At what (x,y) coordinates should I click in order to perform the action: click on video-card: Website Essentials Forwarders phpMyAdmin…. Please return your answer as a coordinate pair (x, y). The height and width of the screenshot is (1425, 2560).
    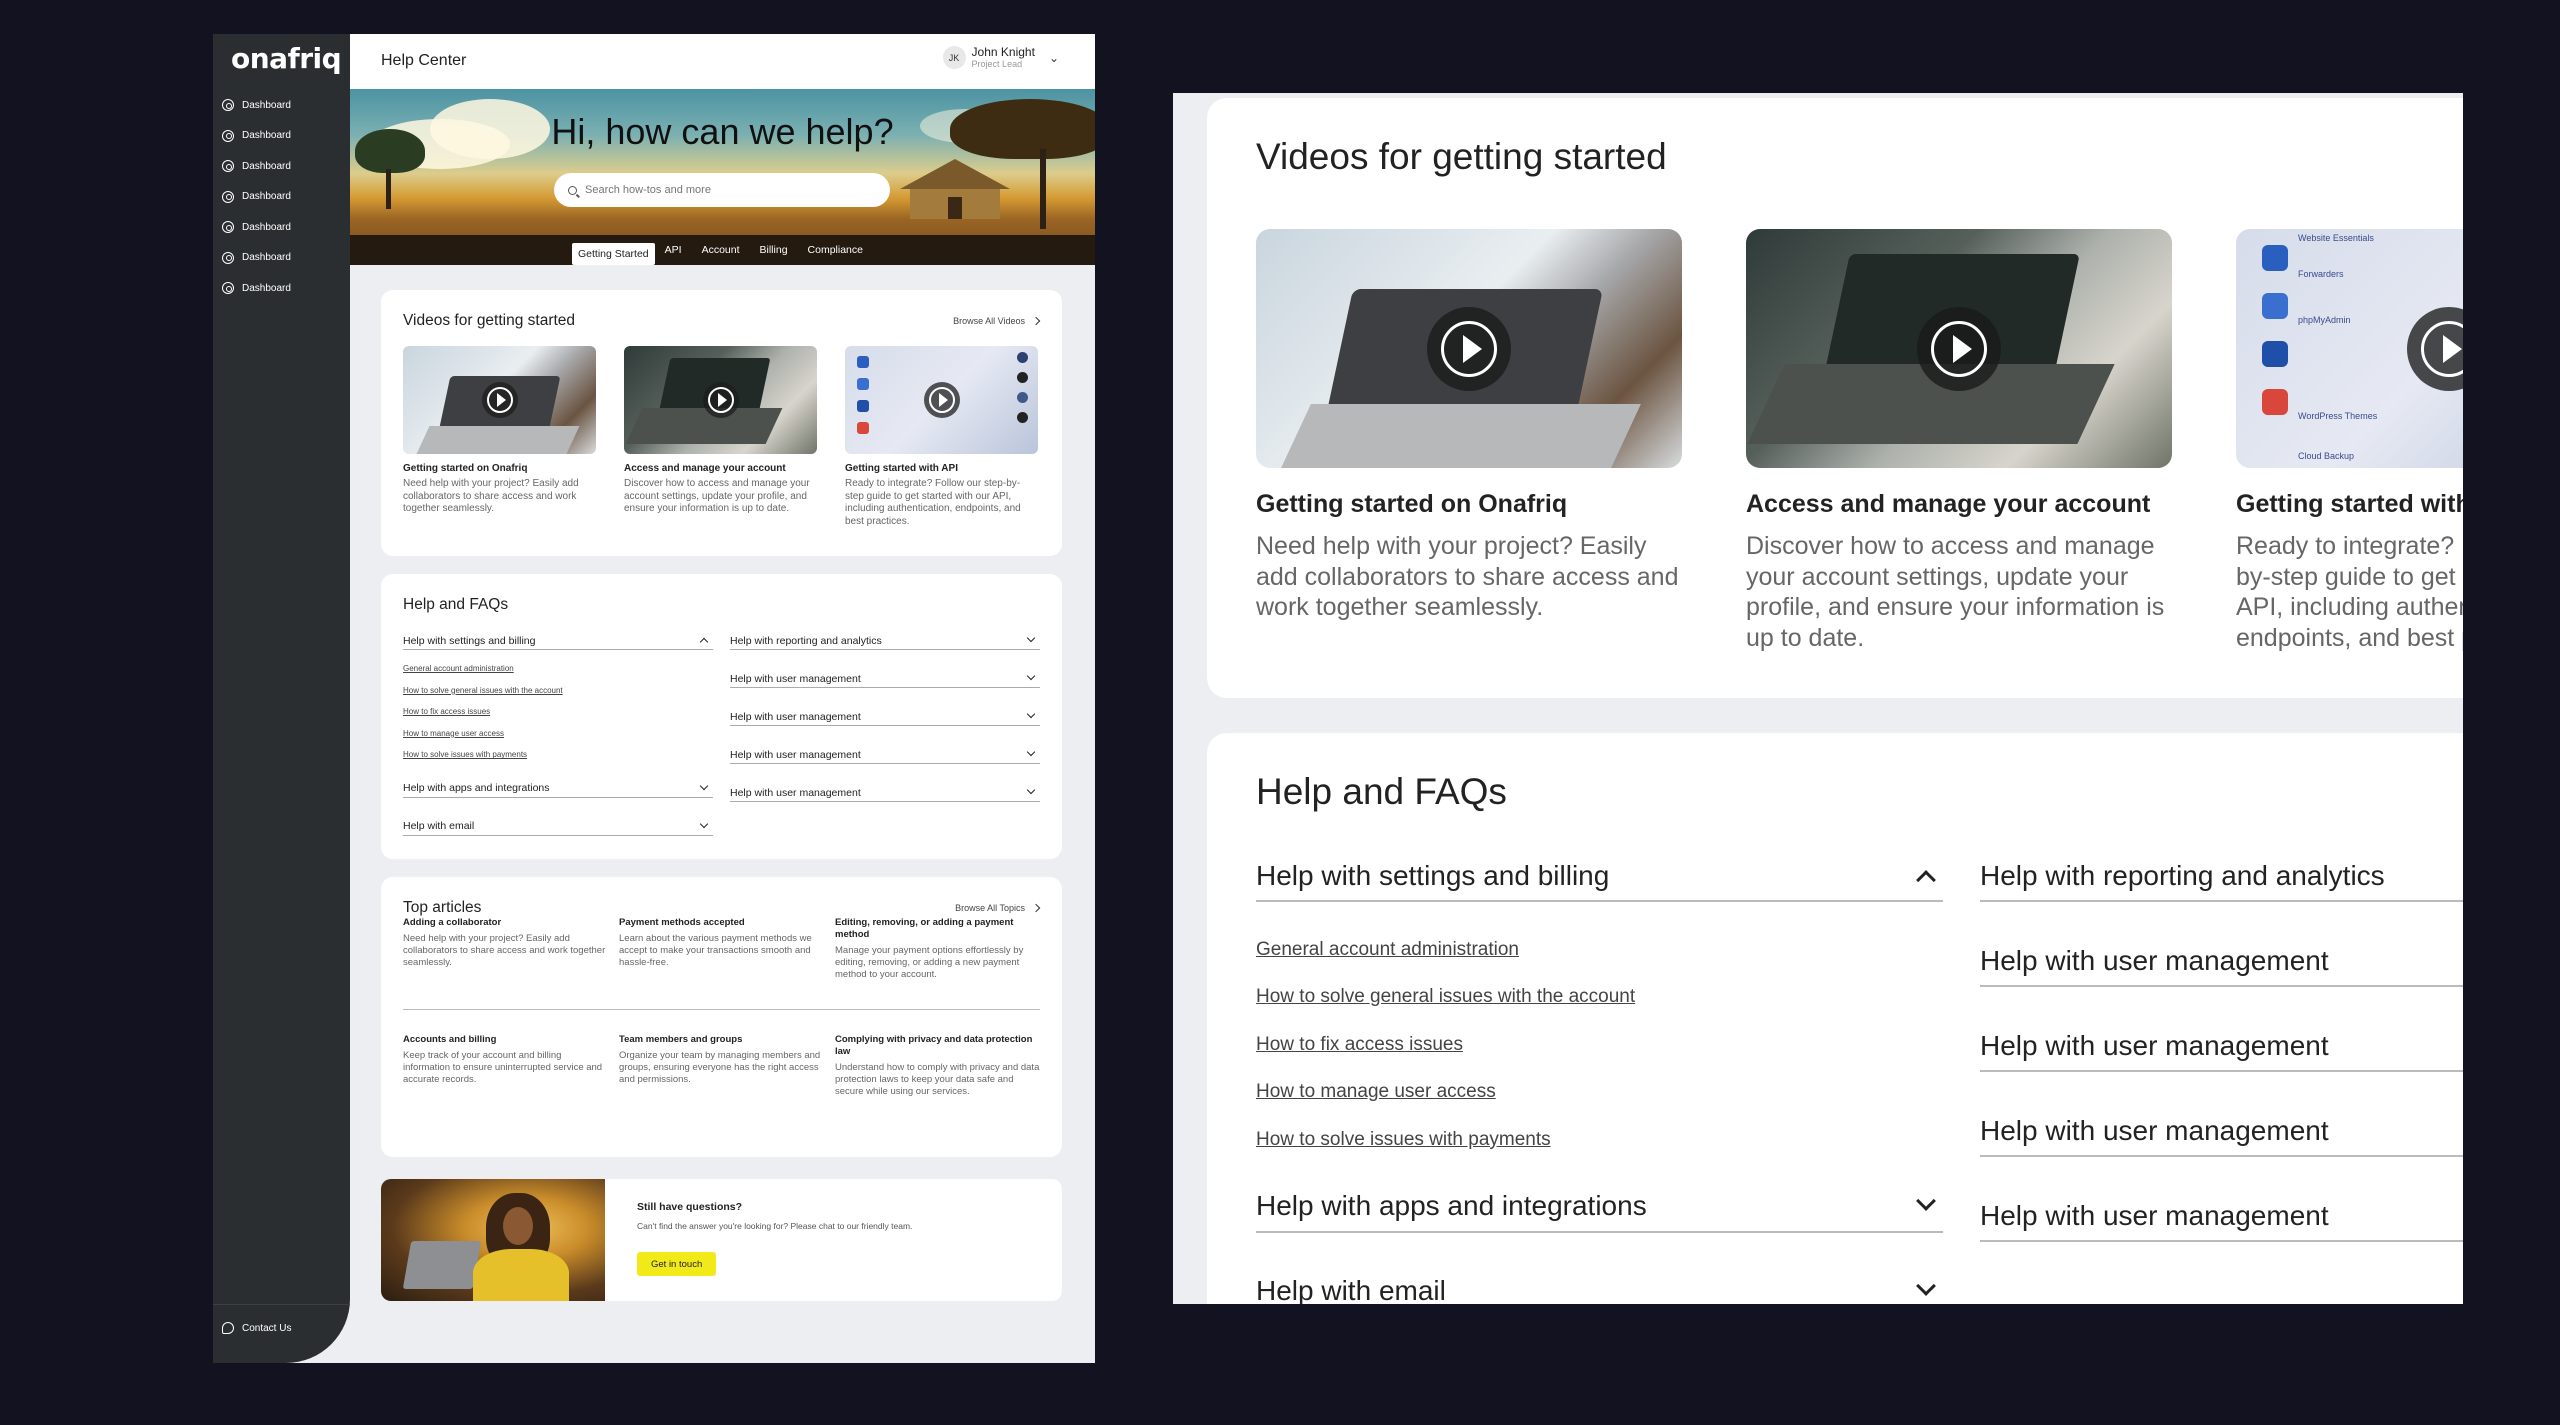
    Looking at the image, I should click on (2349, 441).